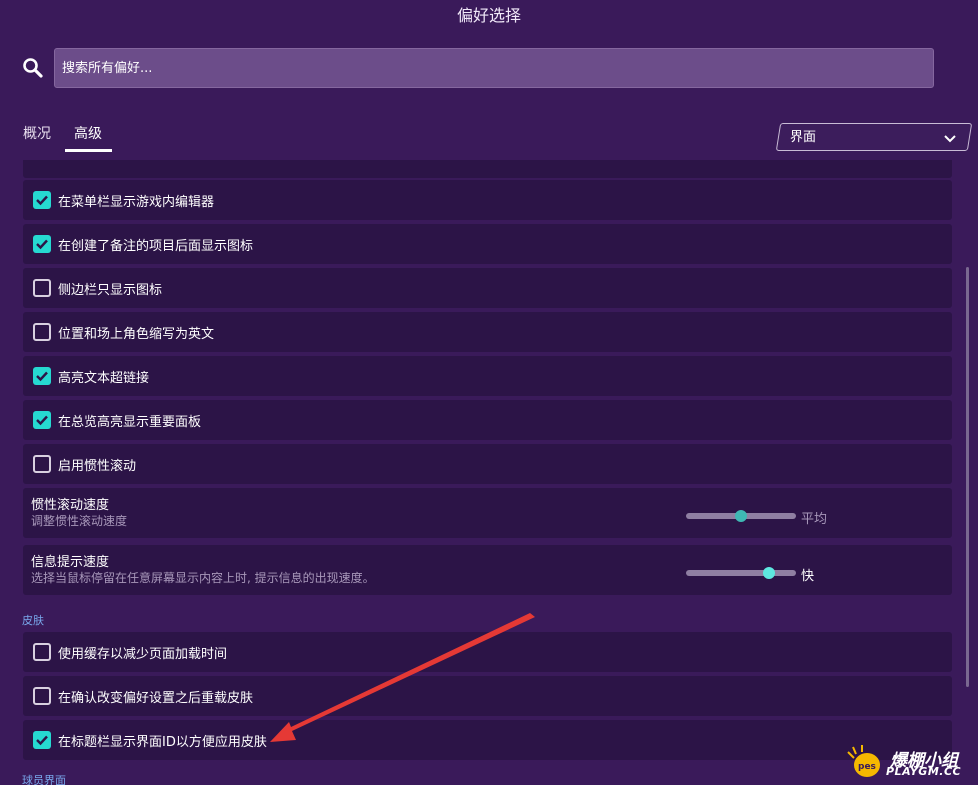 The width and height of the screenshot is (978, 785). What do you see at coordinates (487, 696) in the screenshot?
I see `setting-row: 在确认改变偏好设置之后重载皮肤` at bounding box center [487, 696].